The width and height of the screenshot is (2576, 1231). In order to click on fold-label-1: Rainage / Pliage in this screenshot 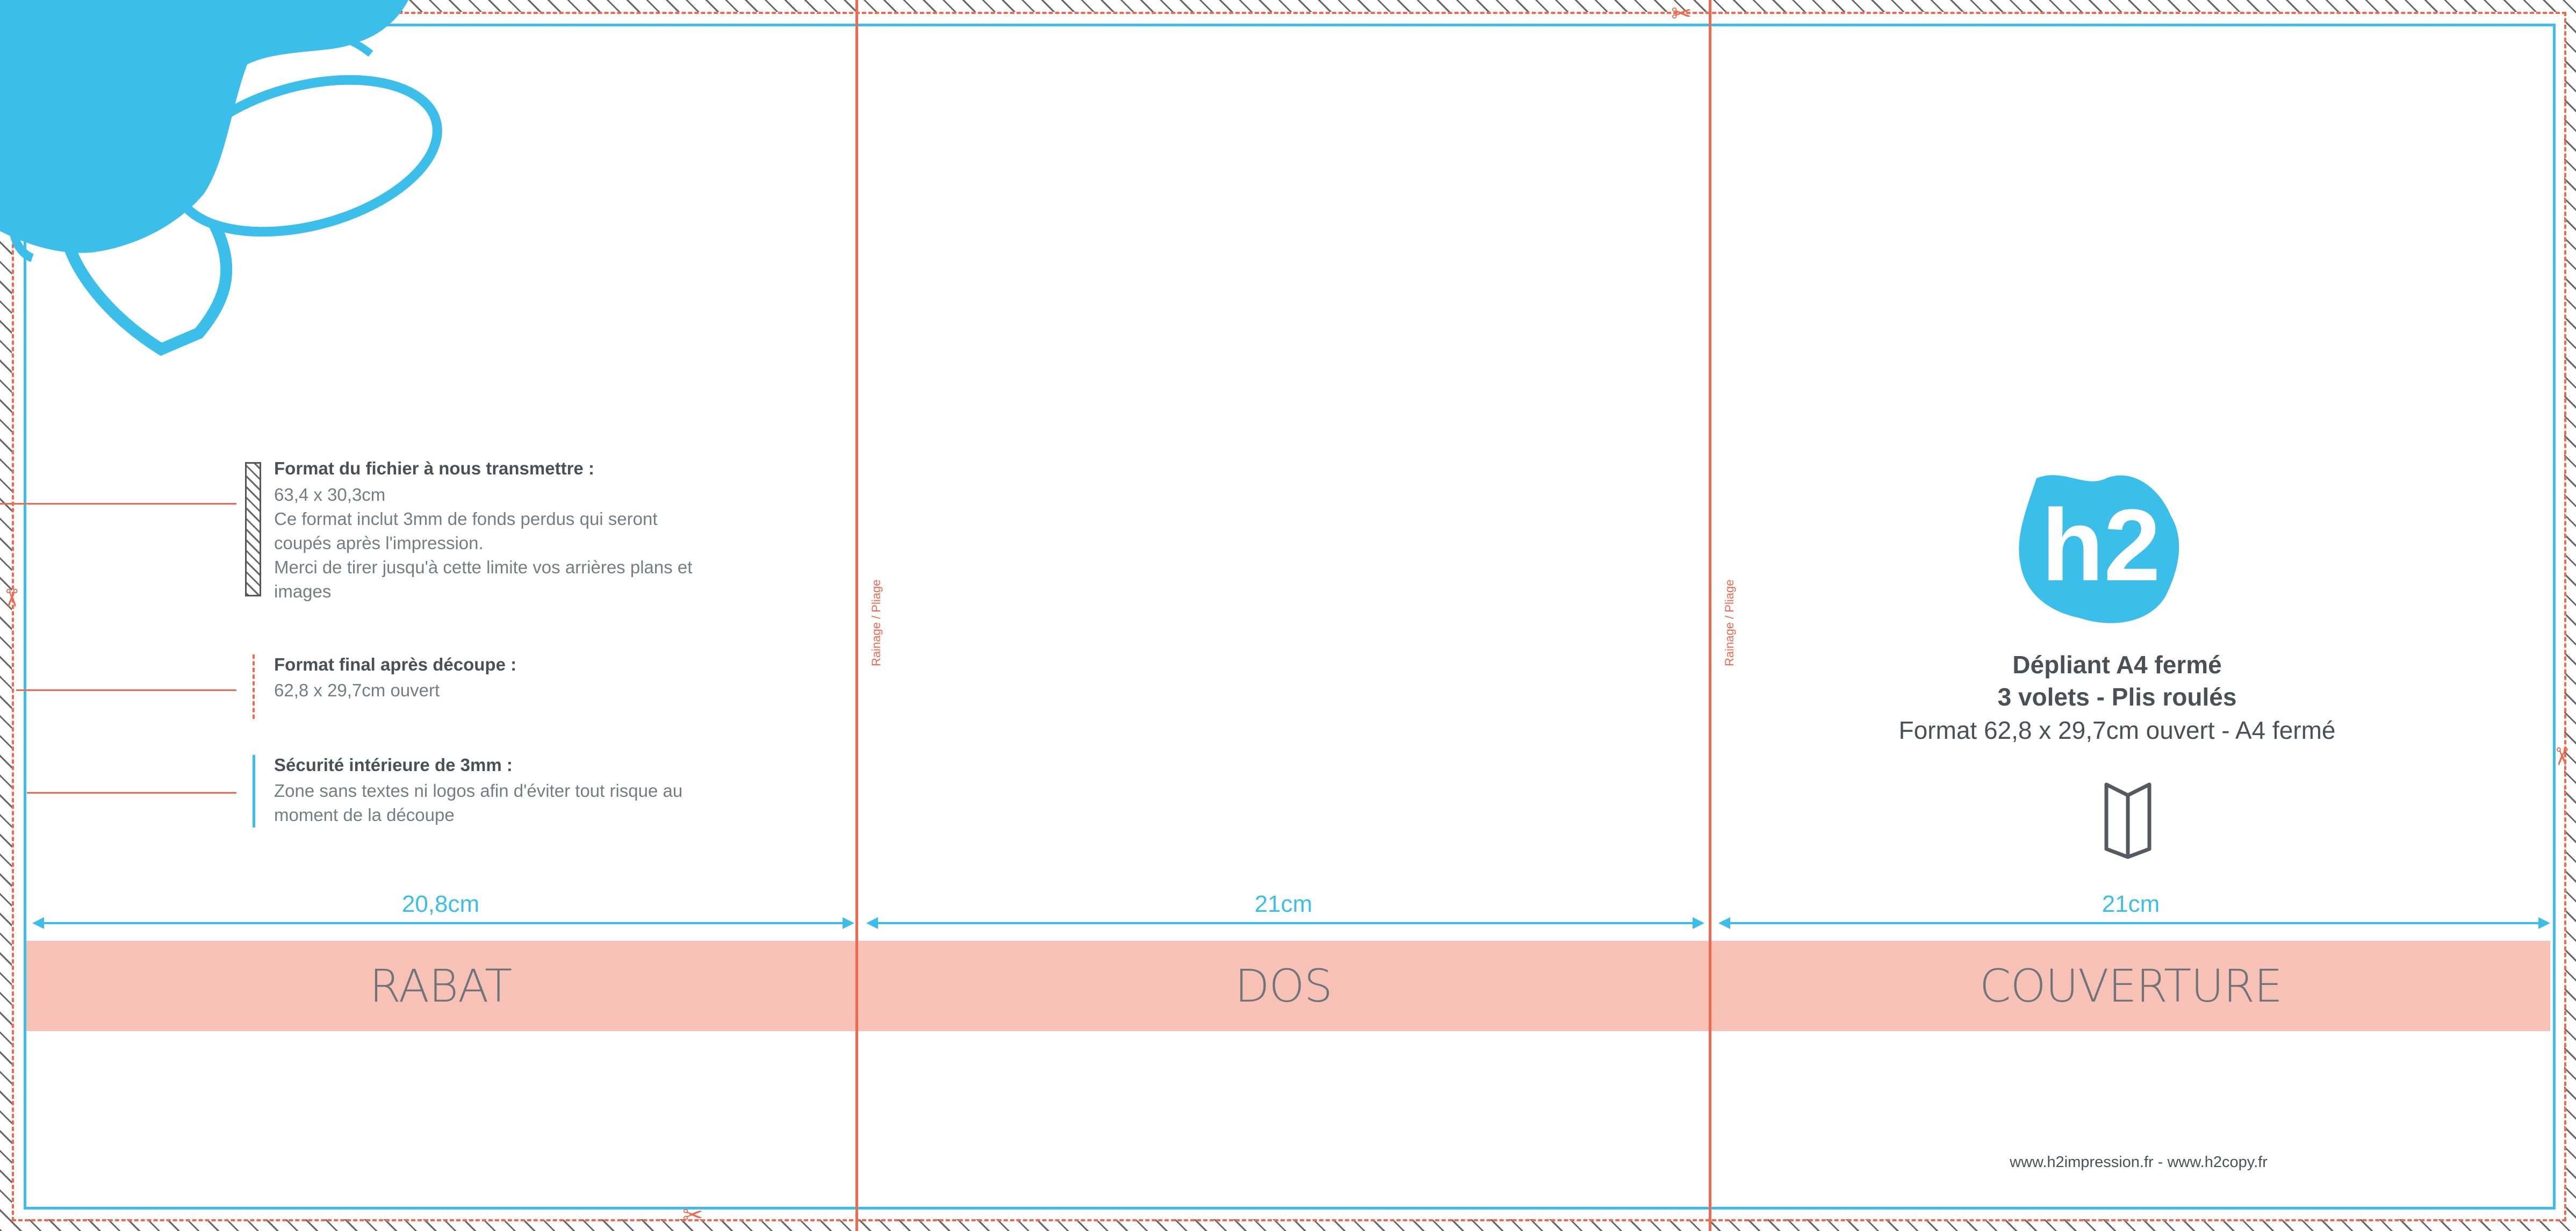, I will do `click(876, 622)`.